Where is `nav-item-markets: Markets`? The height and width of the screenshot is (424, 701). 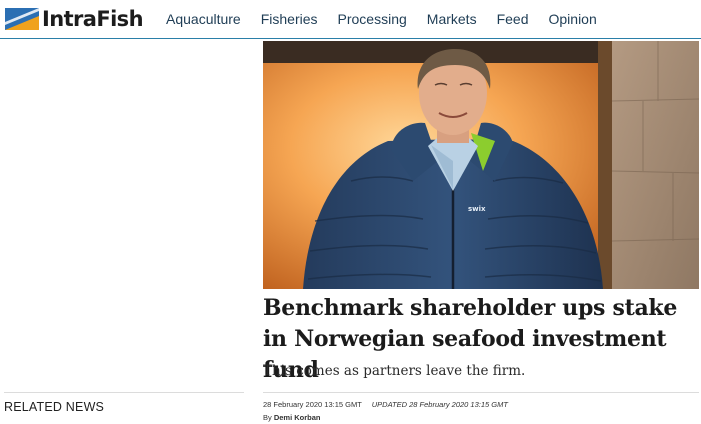 nav-item-markets: Markets is located at coordinates (452, 19).